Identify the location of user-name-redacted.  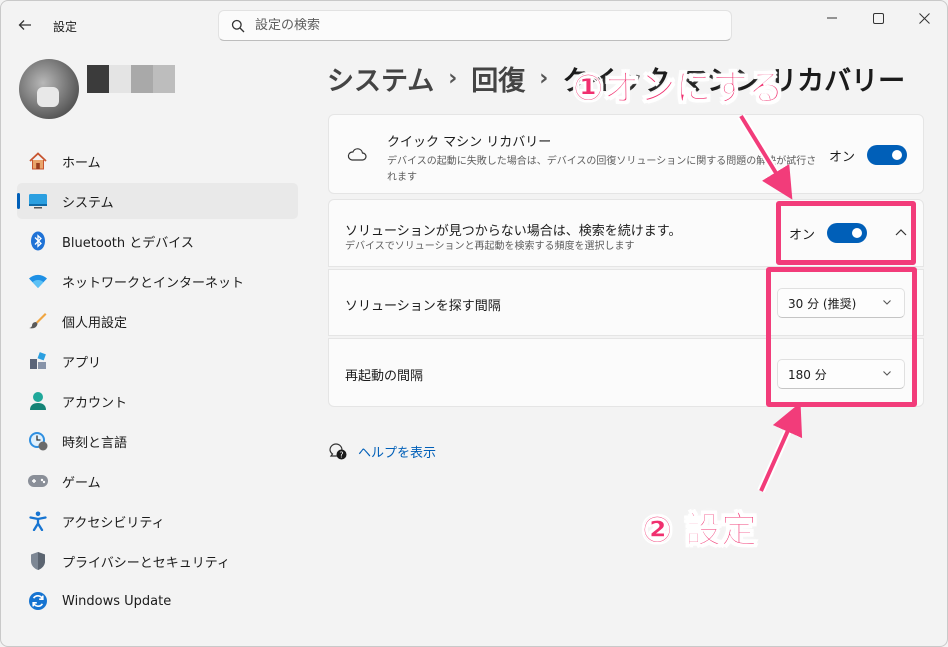
(131, 79).